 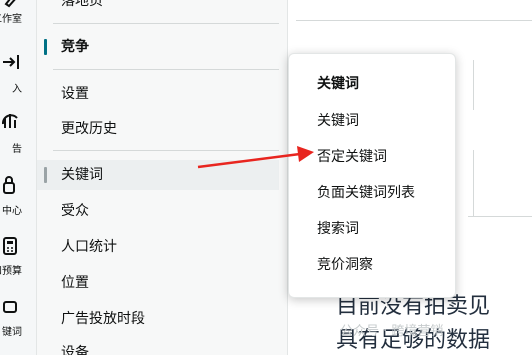 What do you see at coordinates (366, 193) in the screenshot?
I see `menu-item-negative-keyword-lists: 负面关键词列表` at bounding box center [366, 193].